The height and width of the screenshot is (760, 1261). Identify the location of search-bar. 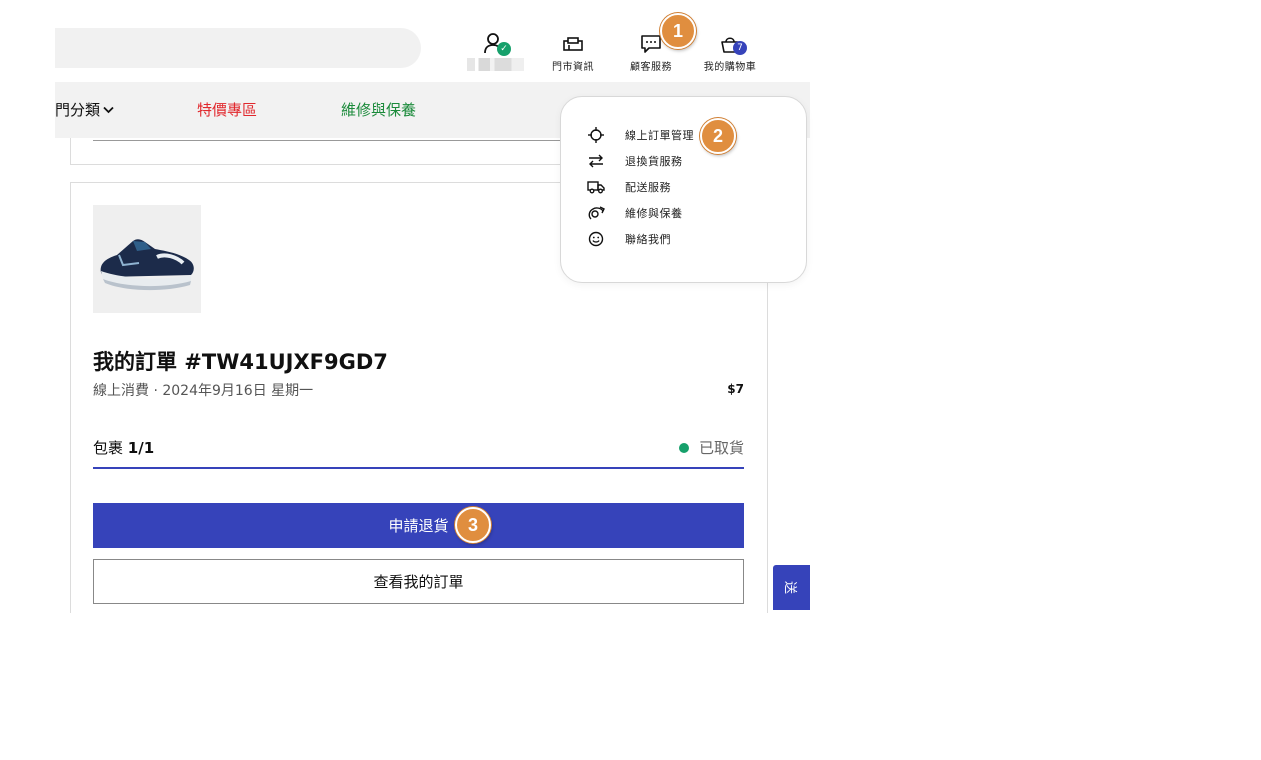
(238, 48).